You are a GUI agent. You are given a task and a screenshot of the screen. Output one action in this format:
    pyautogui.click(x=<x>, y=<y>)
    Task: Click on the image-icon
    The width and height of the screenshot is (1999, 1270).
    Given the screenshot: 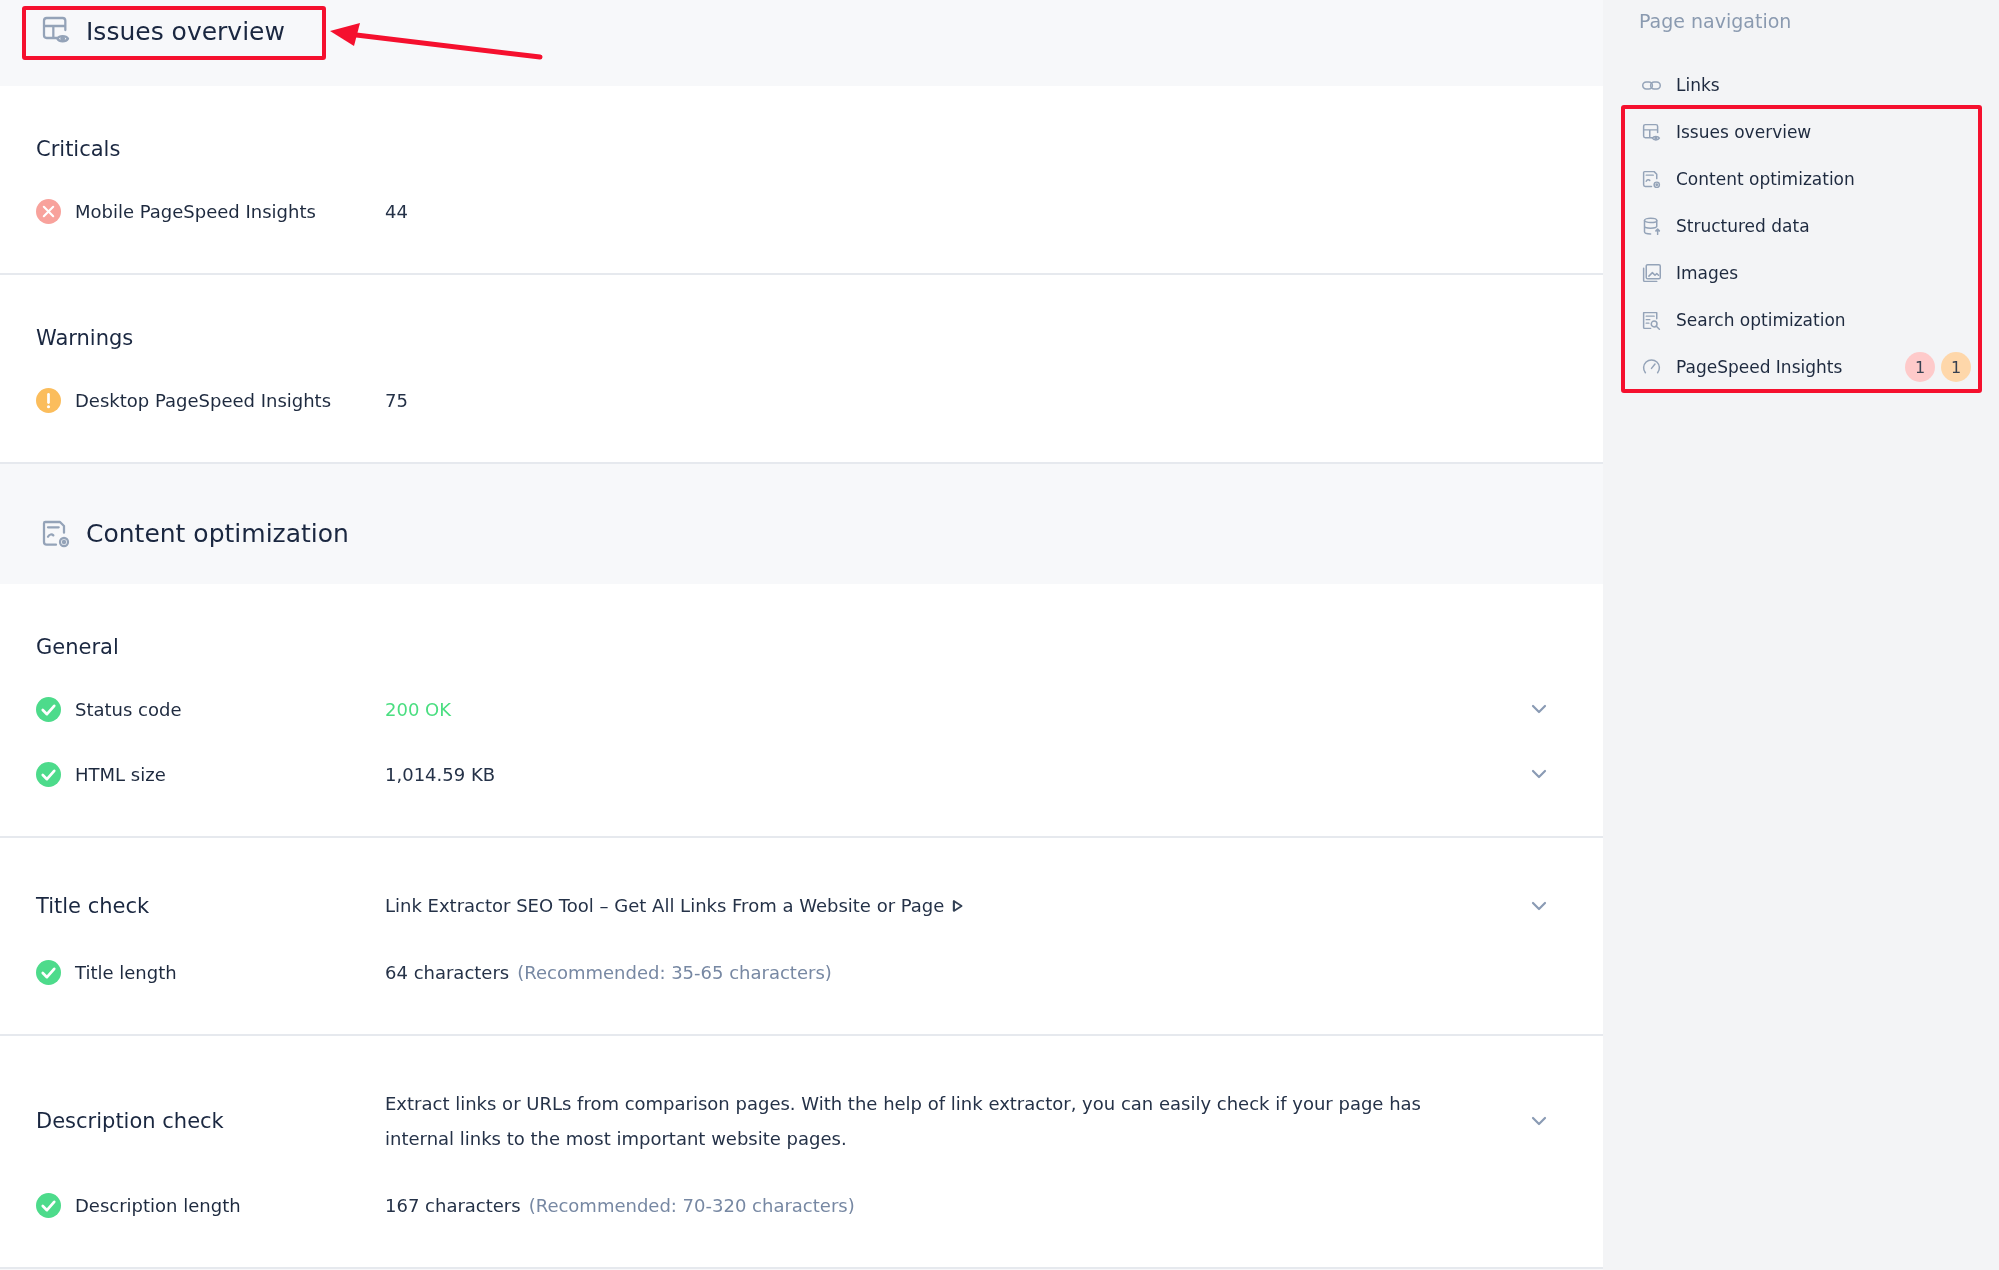 What is the action you would take?
    pyautogui.click(x=1651, y=273)
    